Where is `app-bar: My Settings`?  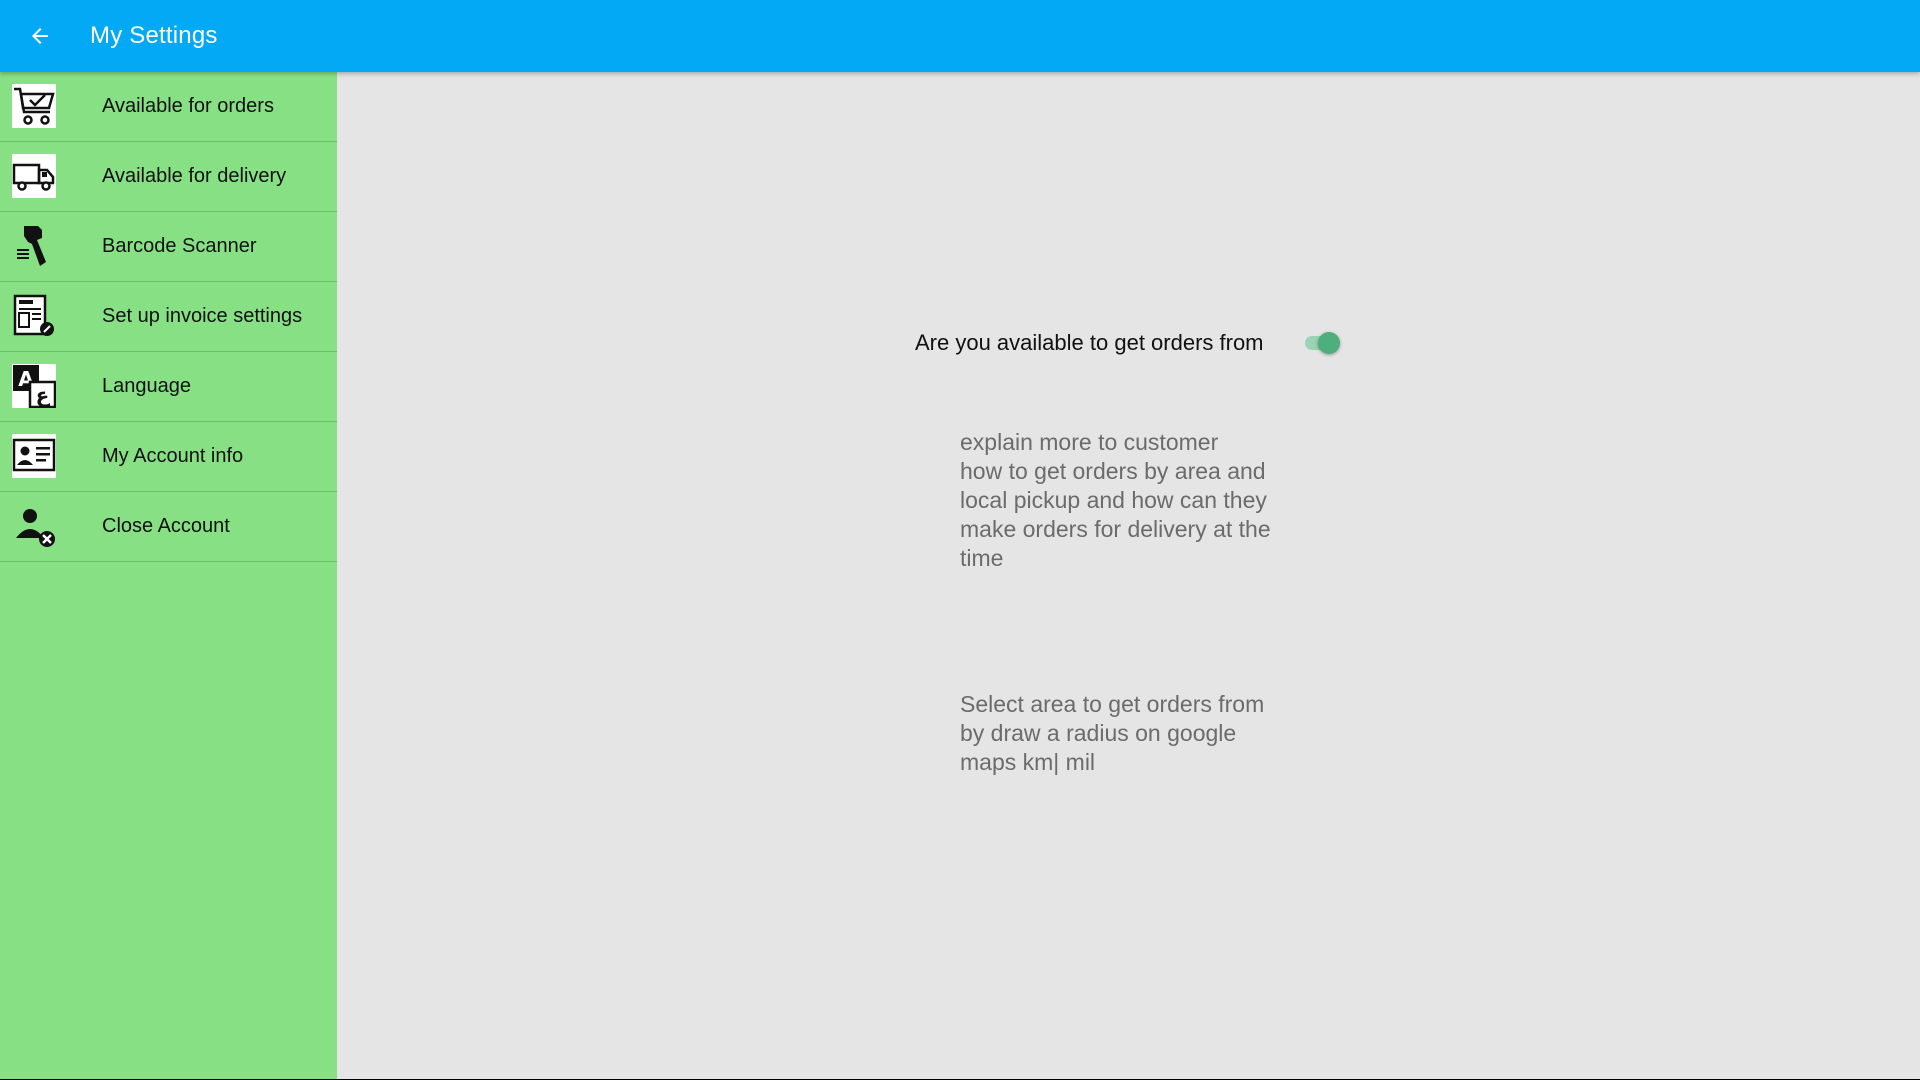
app-bar: My Settings is located at coordinates (960, 36).